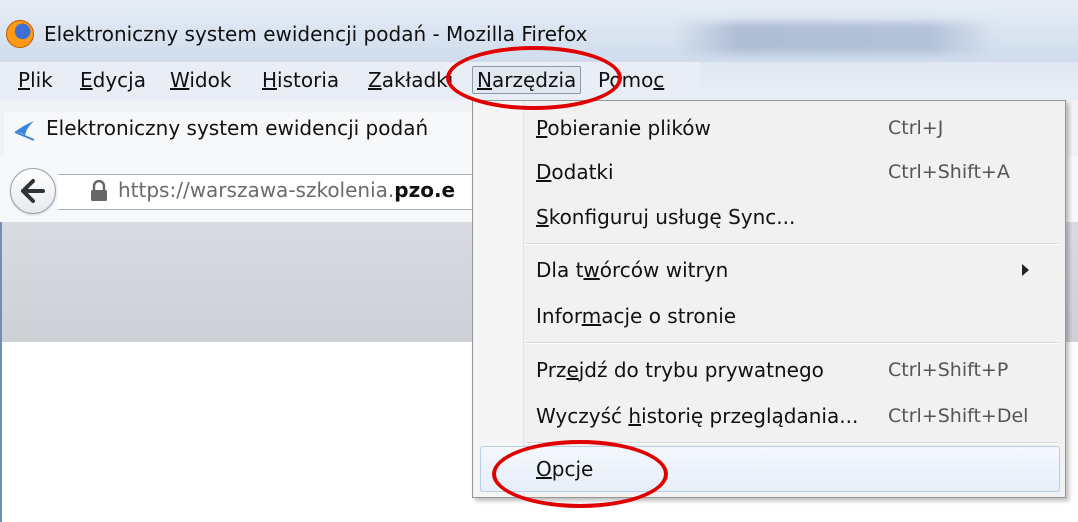  I want to click on menu-edycja: Edycja, so click(113, 80).